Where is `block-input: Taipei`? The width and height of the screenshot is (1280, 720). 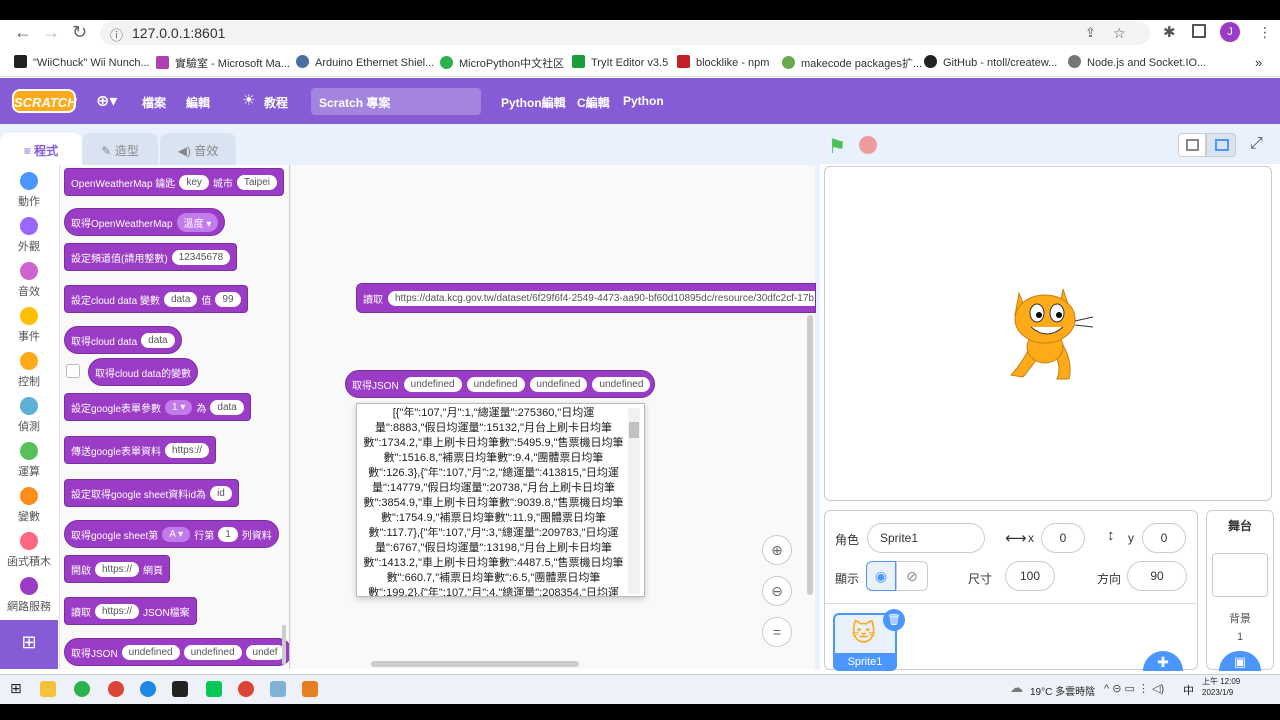 block-input: Taipei is located at coordinates (257, 182).